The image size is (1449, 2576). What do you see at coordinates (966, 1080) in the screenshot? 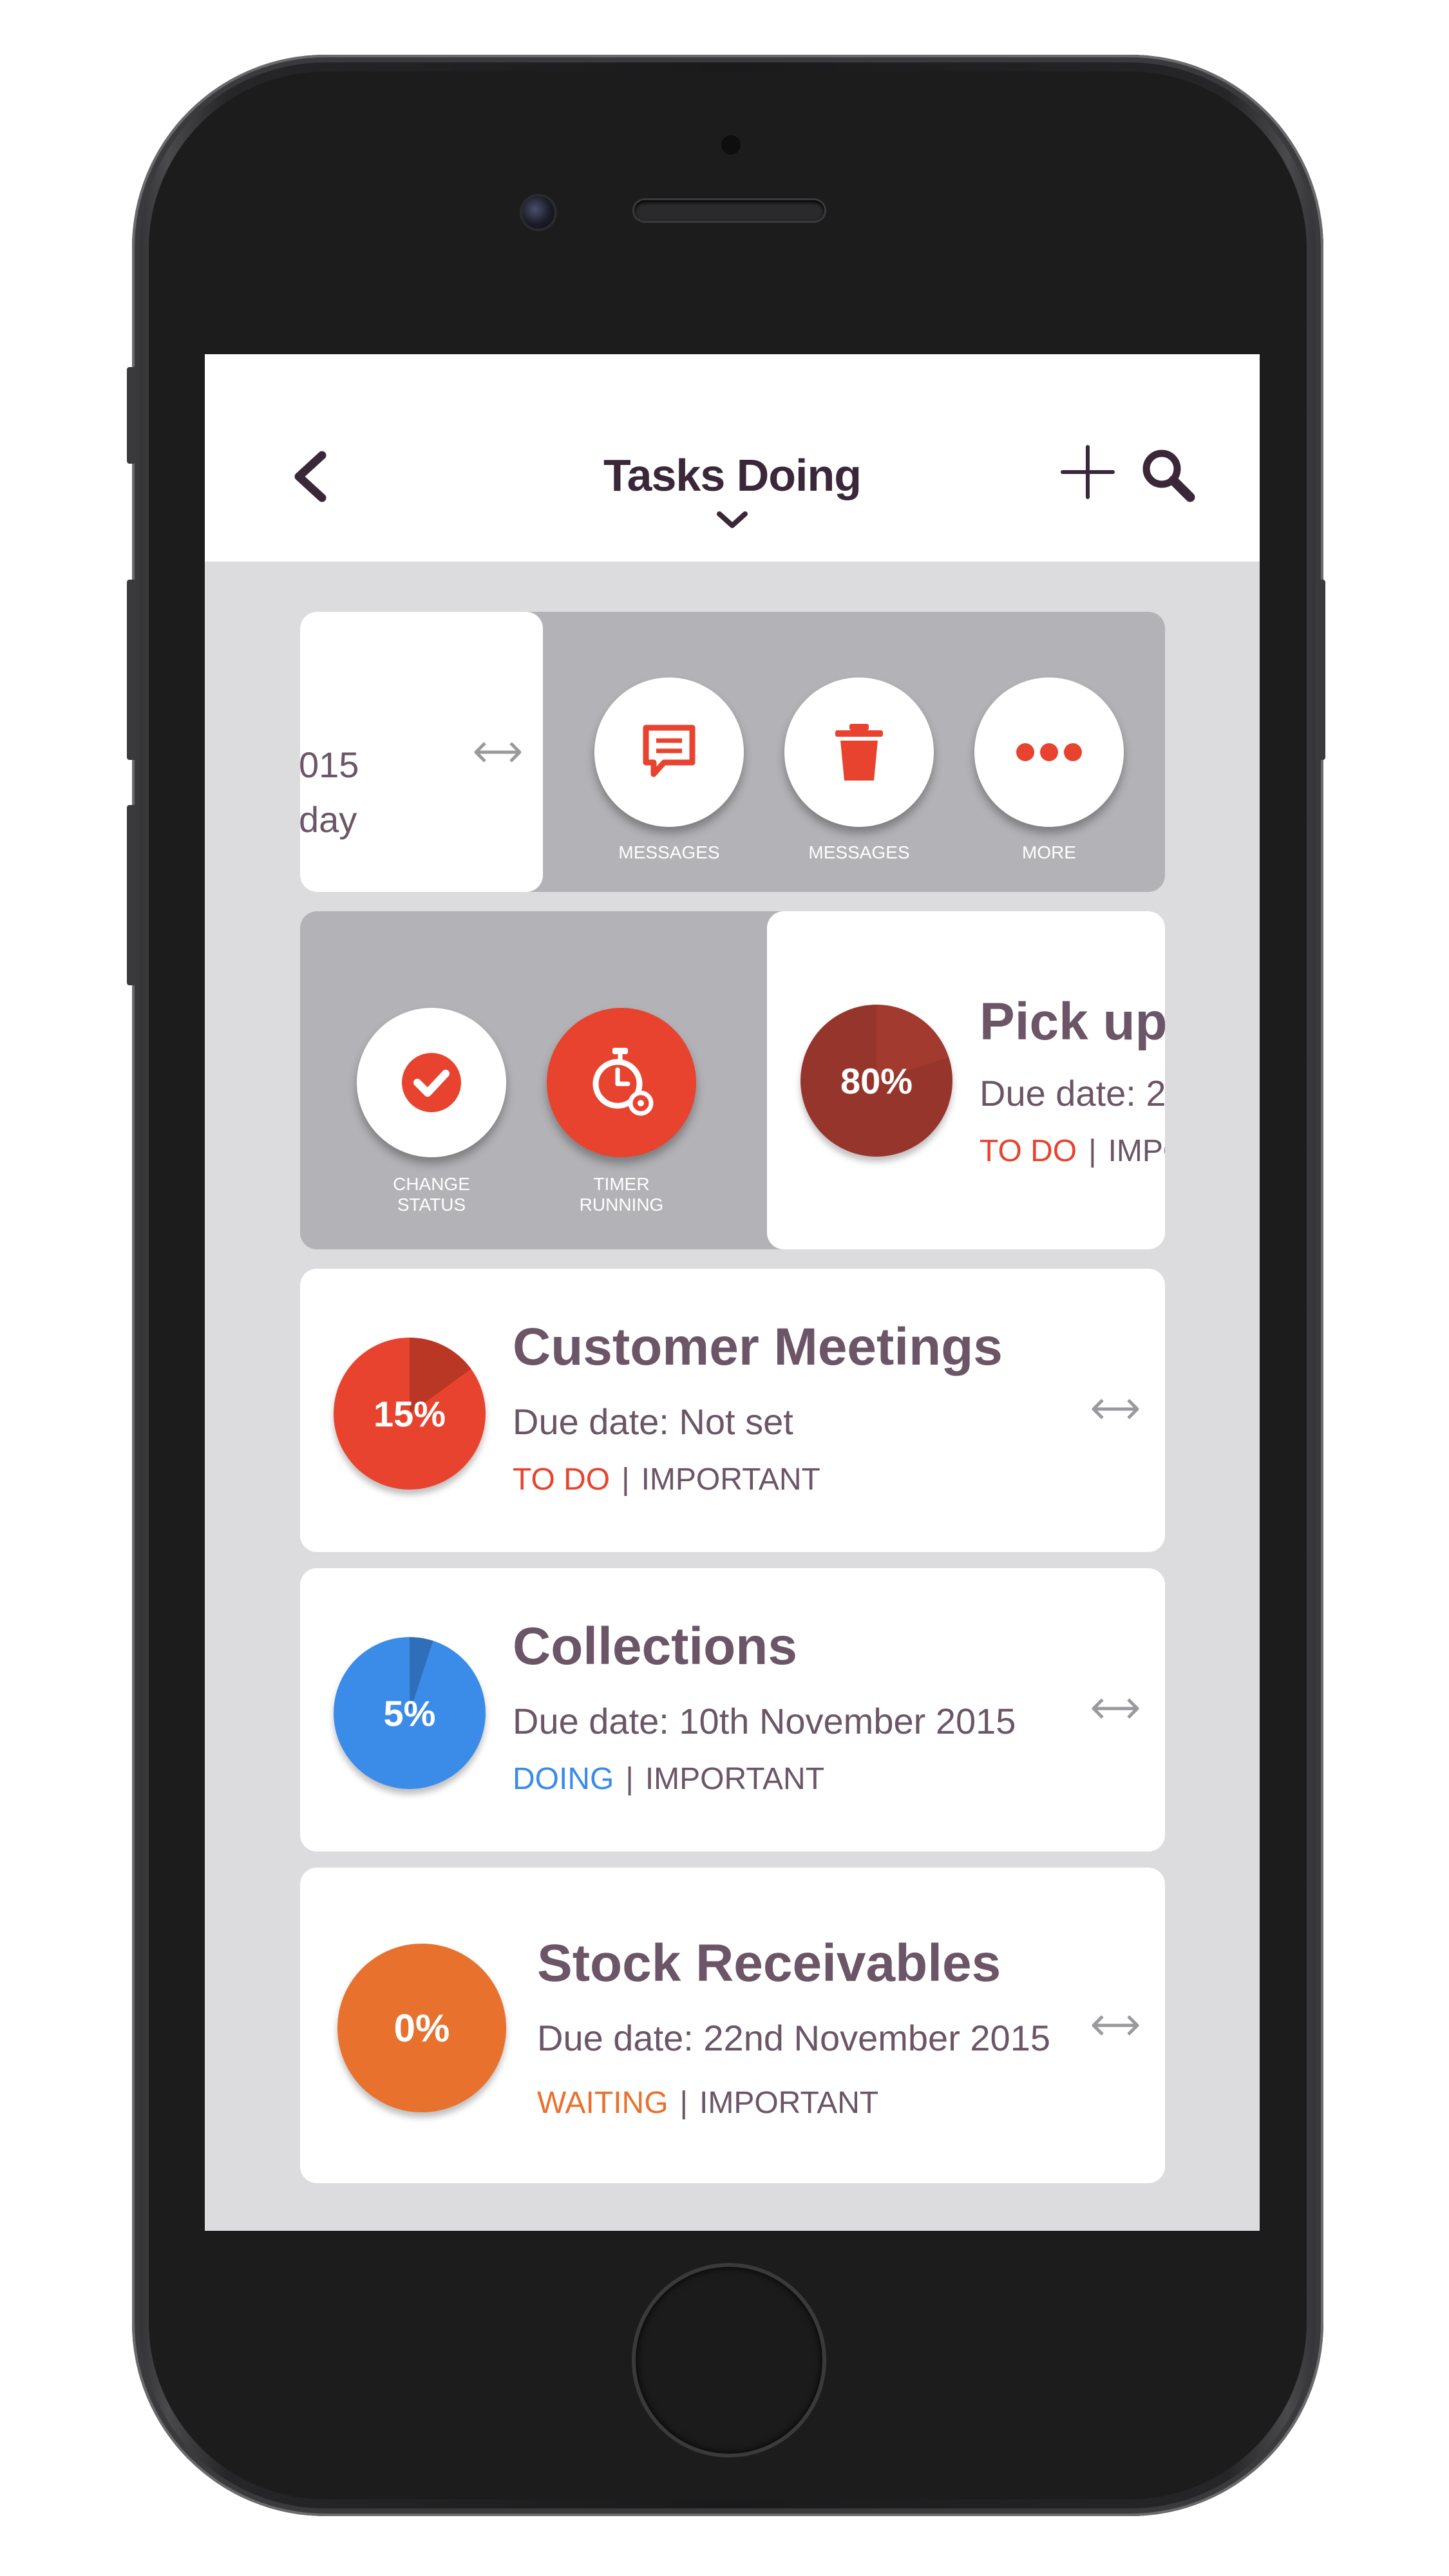
I see `task-card-pick-up: 80% Pick up Due date: 2 TO DO|IMPO` at bounding box center [966, 1080].